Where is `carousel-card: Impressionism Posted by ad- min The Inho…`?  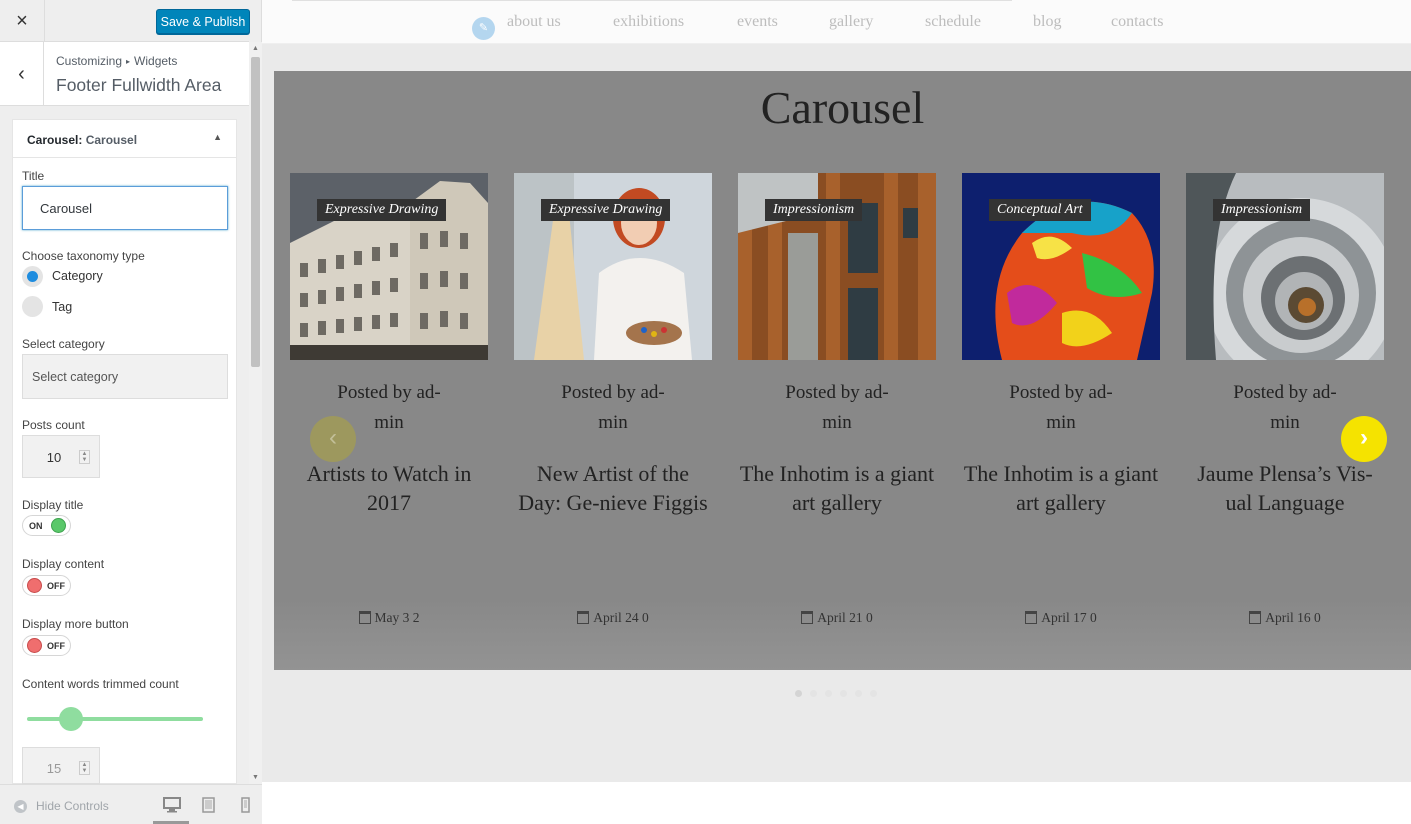
carousel-card: Impressionism Posted by ad- min The Inho… is located at coordinates (837, 399).